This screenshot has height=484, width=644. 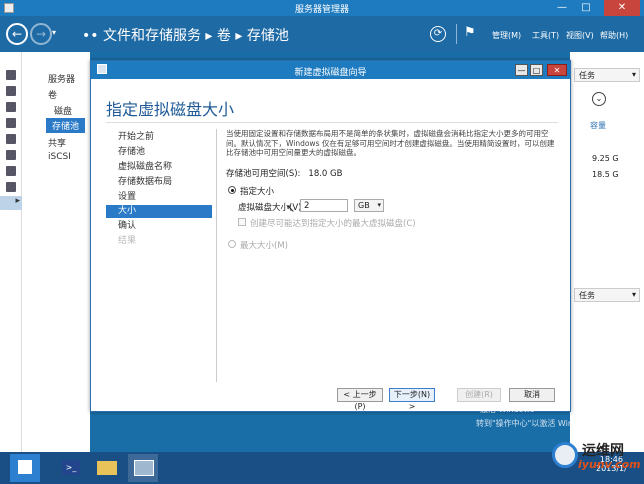 I want to click on create-button: 创建(R), so click(x=479, y=395).